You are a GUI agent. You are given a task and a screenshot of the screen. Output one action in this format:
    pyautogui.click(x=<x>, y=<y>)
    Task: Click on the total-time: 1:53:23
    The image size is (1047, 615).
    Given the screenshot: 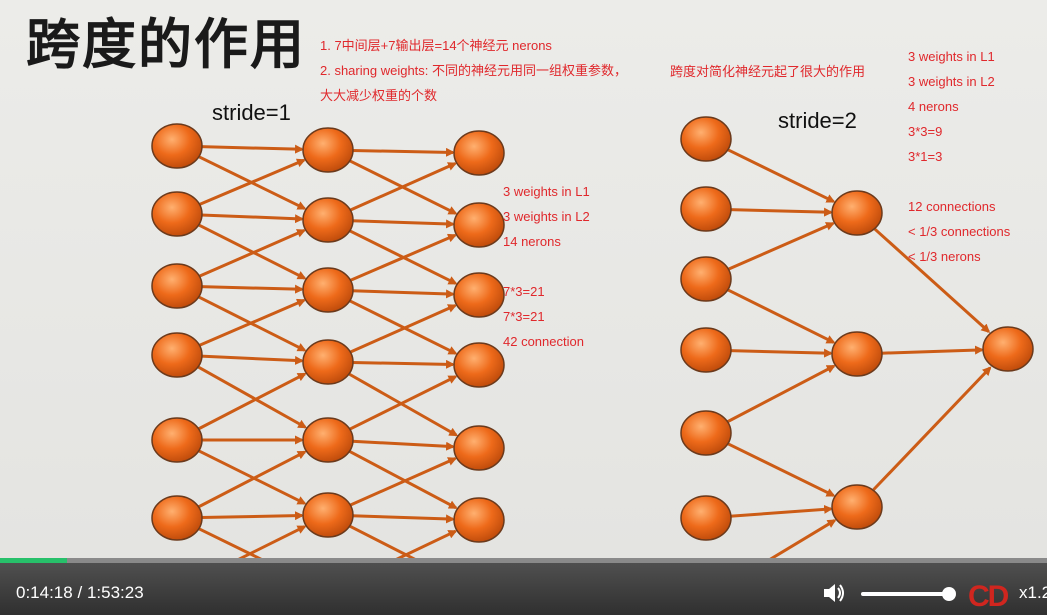 What is the action you would take?
    pyautogui.click(x=115, y=592)
    